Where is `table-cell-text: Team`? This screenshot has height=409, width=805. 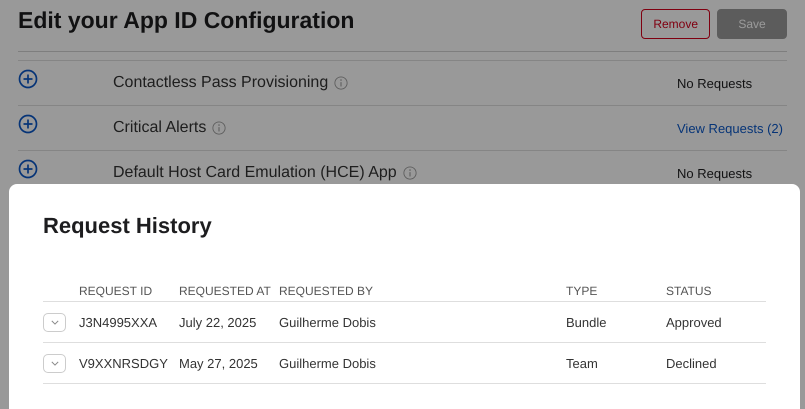
table-cell-text: Team is located at coordinates (582, 363).